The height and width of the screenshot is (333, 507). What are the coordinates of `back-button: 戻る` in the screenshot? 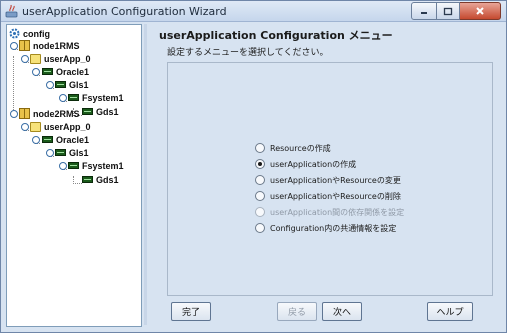 It's located at (297, 311).